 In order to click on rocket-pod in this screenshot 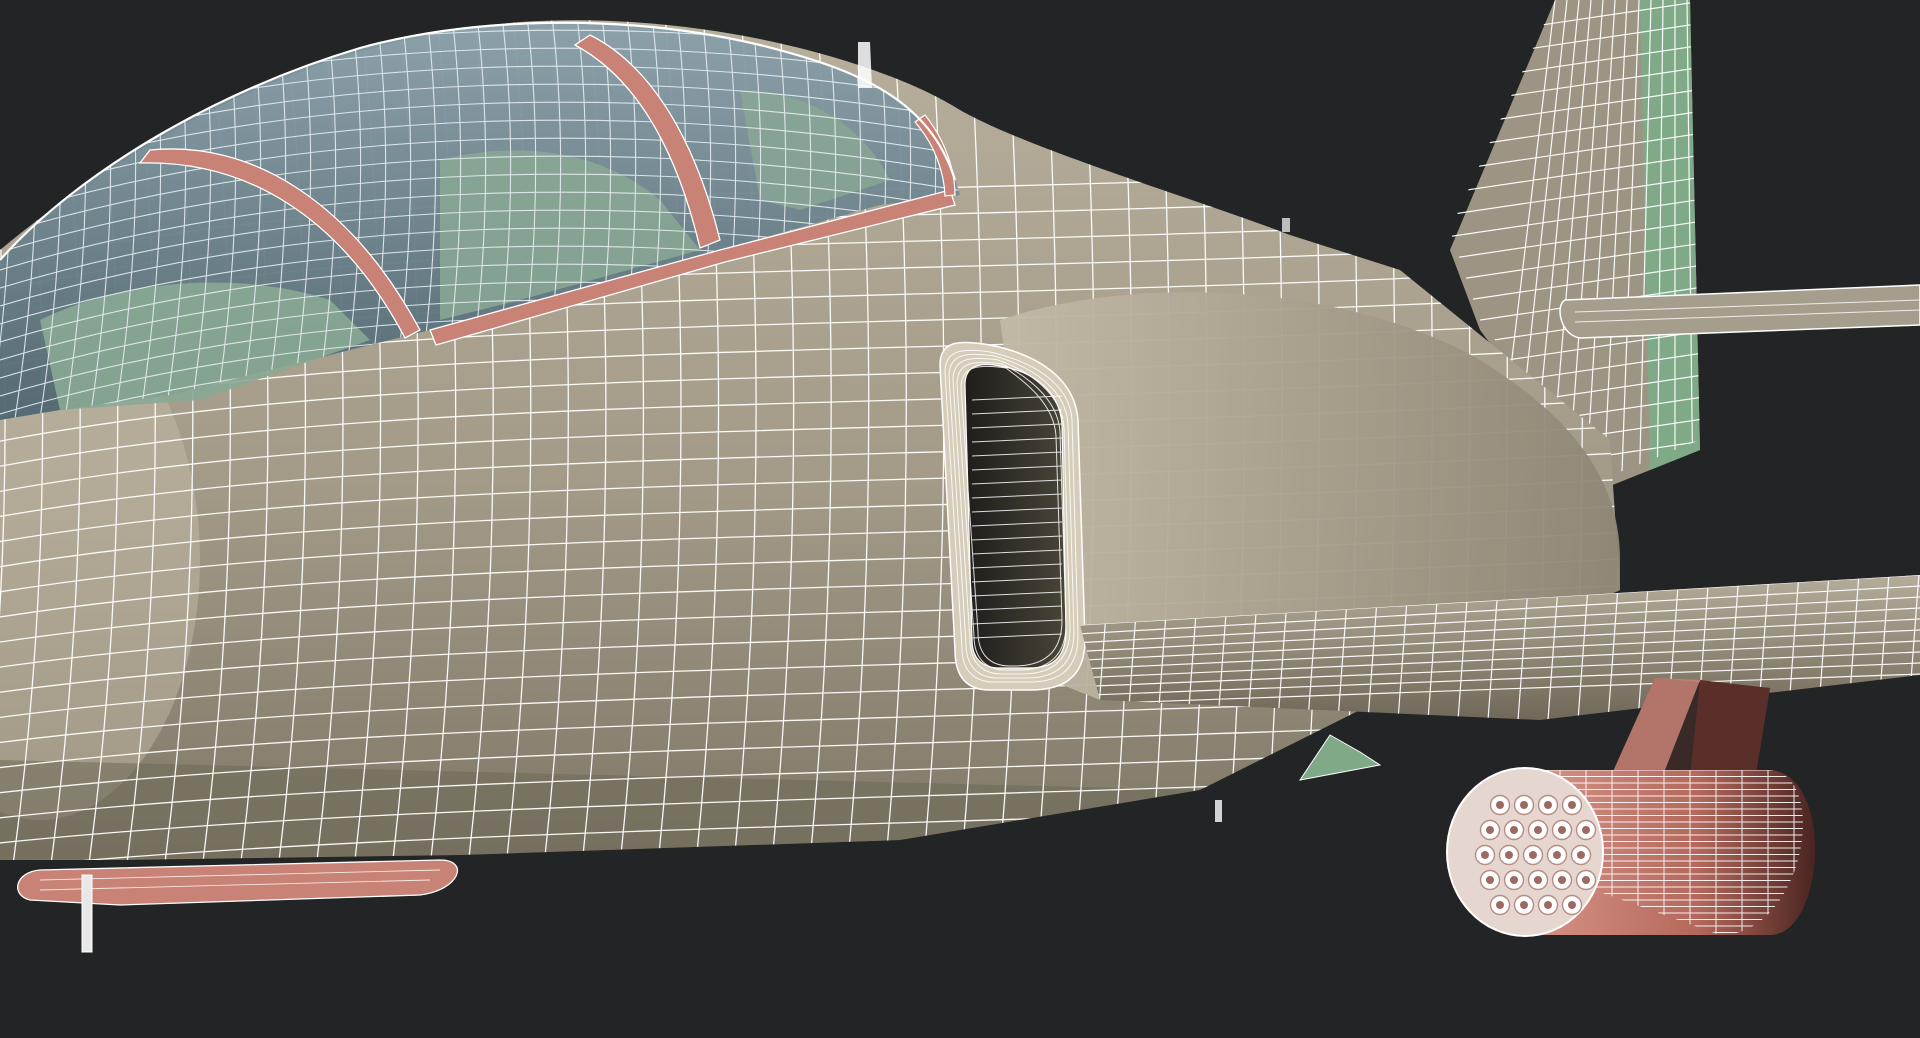, I will do `click(1631, 852)`.